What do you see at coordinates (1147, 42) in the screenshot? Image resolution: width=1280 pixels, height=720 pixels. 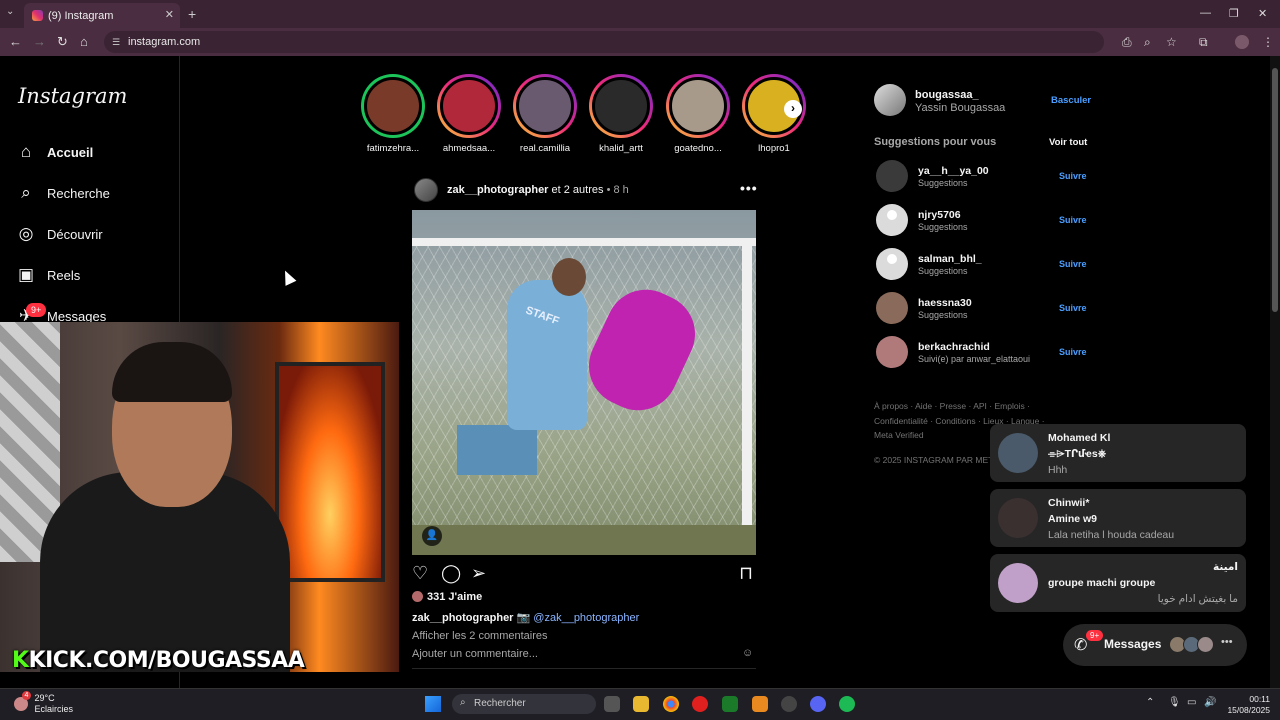 I see `zoom-icon: ⌕` at bounding box center [1147, 42].